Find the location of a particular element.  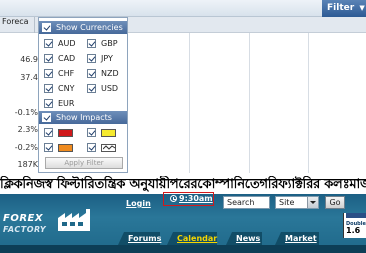

filter-label: Filter is located at coordinates (341, 8).